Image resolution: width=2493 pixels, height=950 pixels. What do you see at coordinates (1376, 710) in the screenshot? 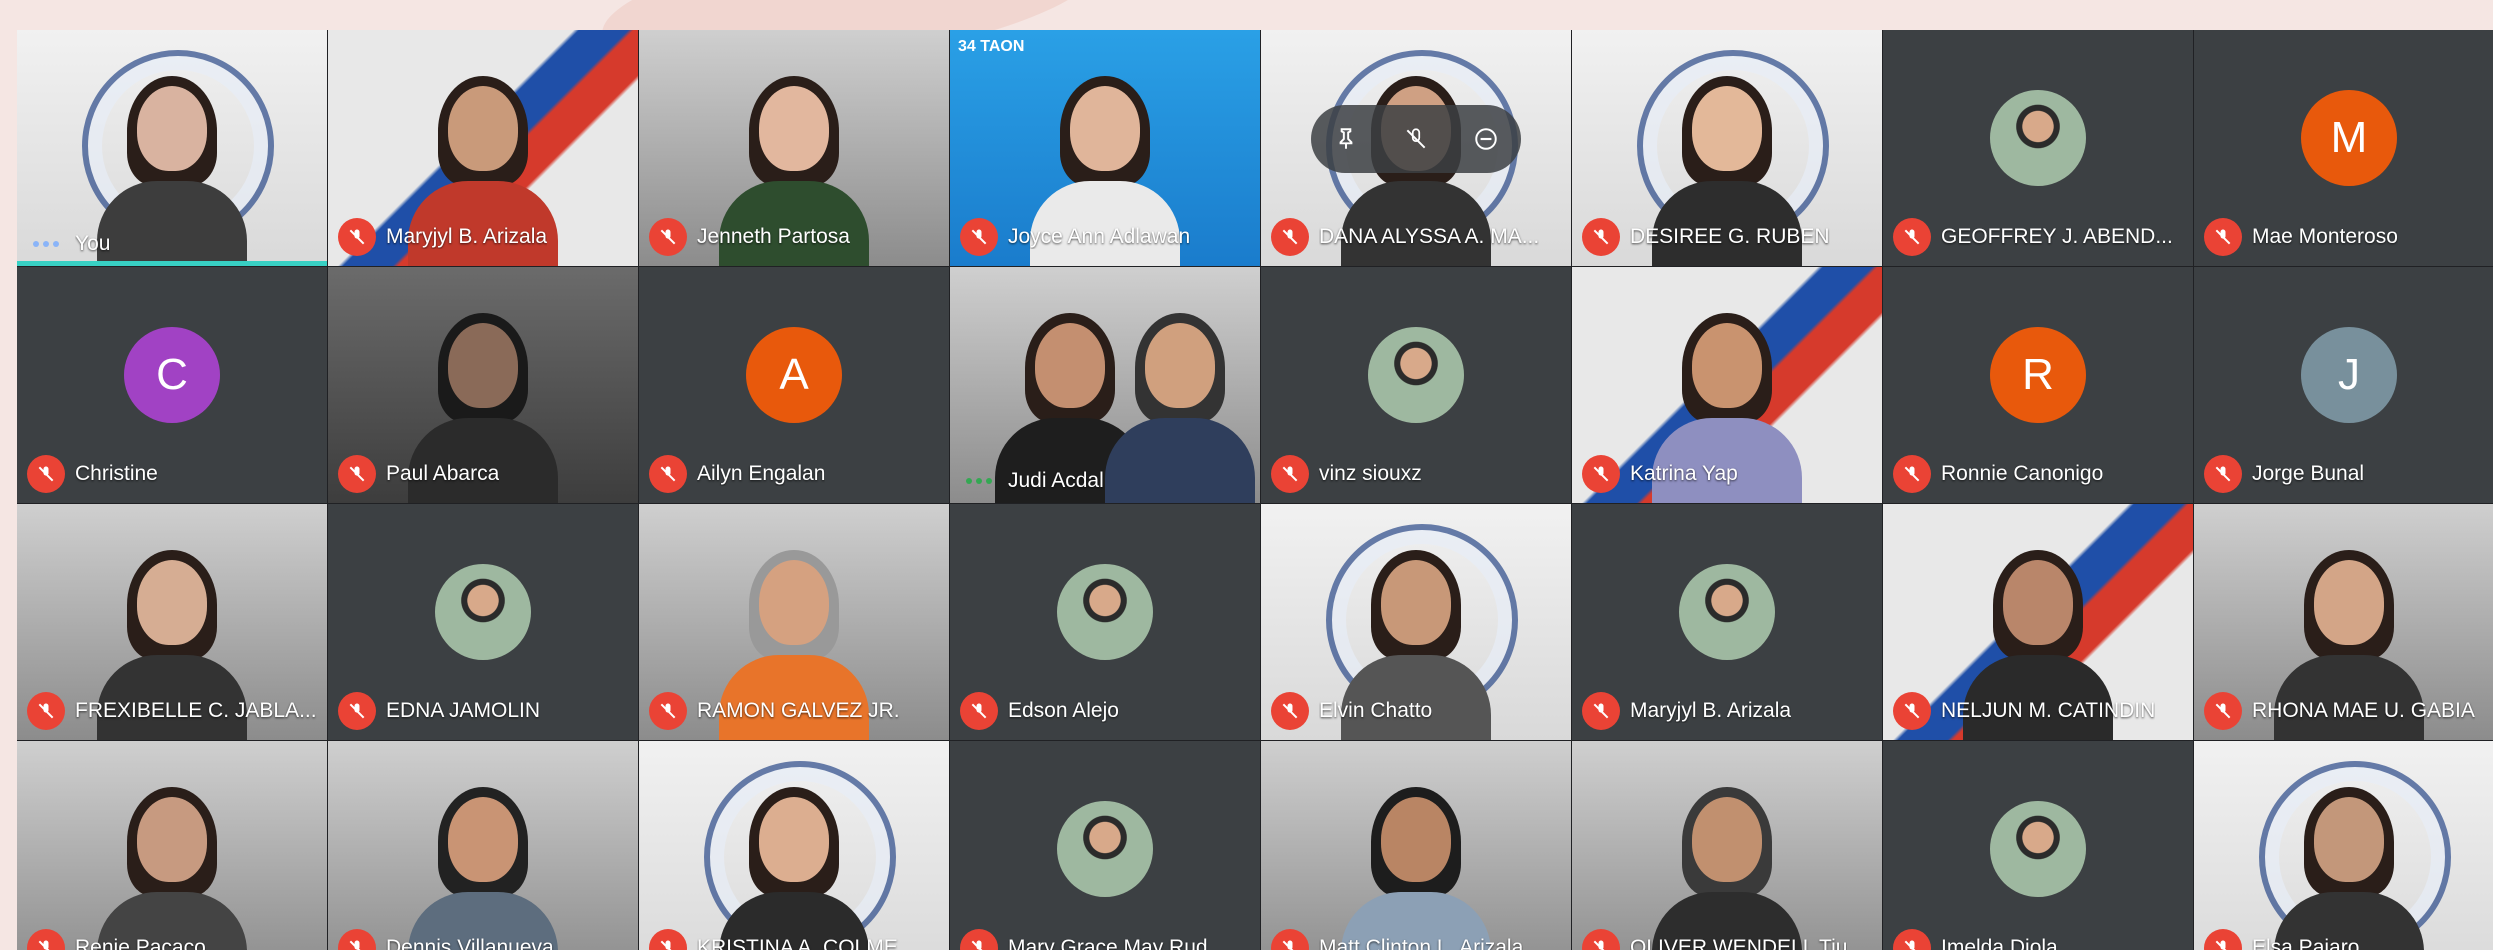
I see `participant-name: Elvin Chatto` at bounding box center [1376, 710].